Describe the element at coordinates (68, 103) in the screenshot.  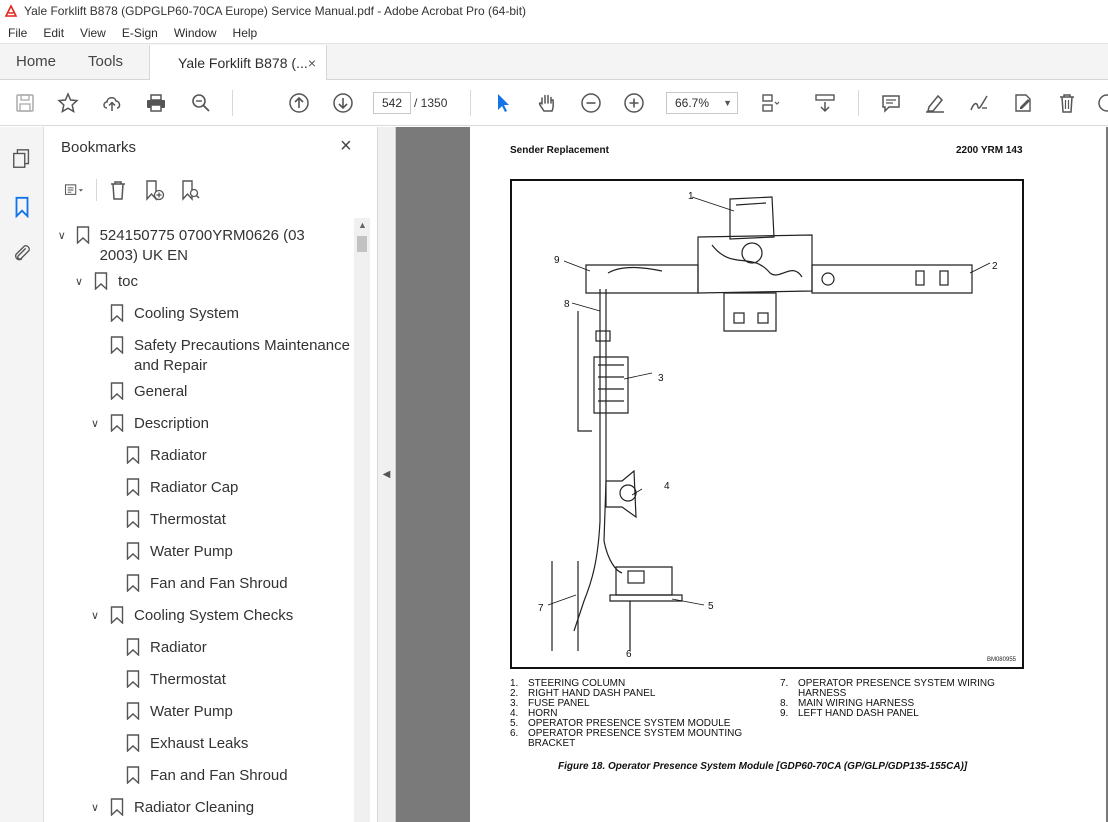
I see `star-icon` at that location.